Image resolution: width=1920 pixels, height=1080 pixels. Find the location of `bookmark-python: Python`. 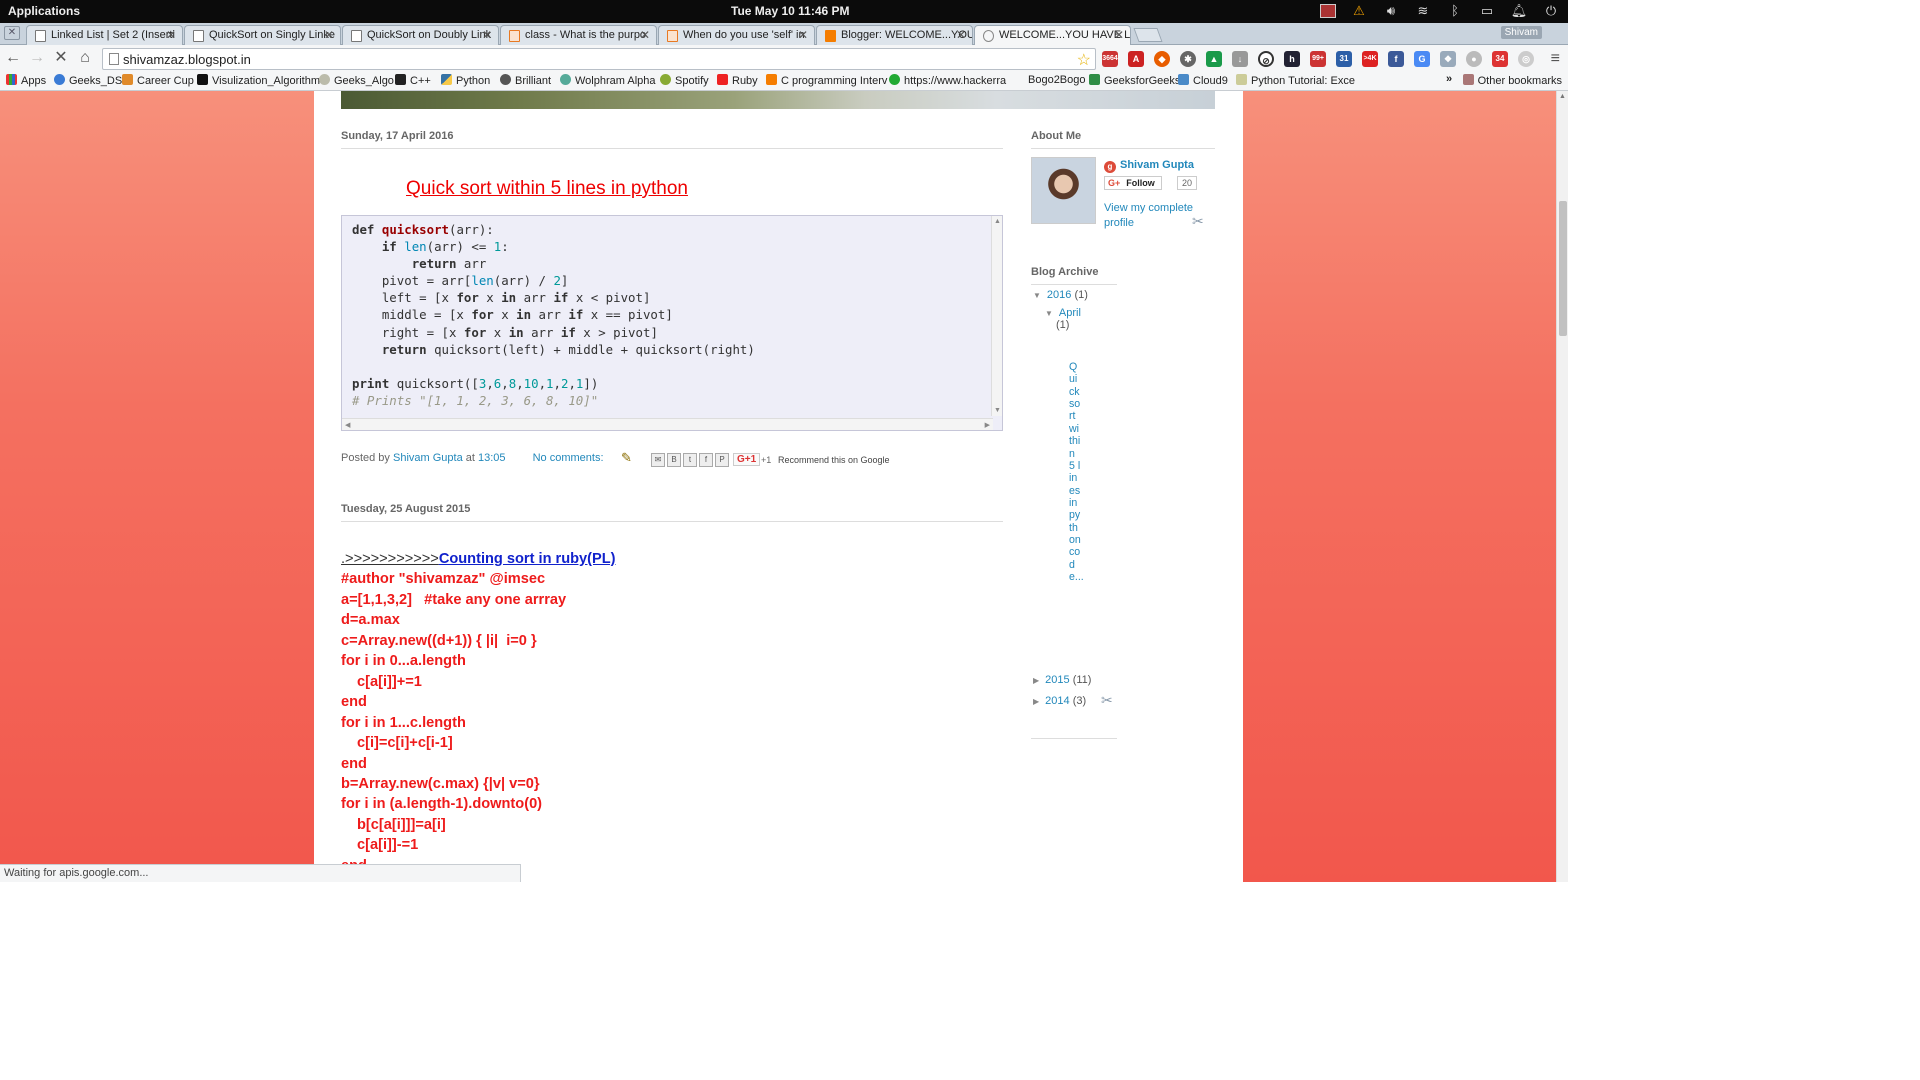

bookmark-python: Python is located at coordinates (465, 80).